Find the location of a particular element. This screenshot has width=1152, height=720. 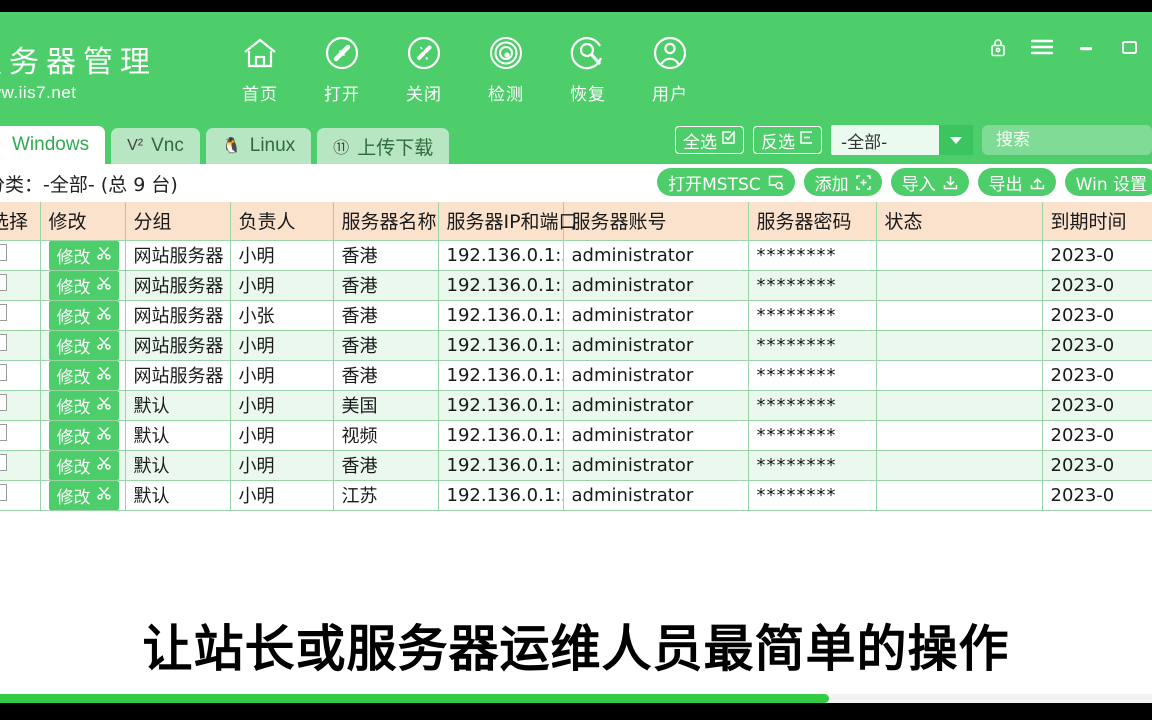

col-server-ip: 服务器IP和端口 is located at coordinates (508, 221).